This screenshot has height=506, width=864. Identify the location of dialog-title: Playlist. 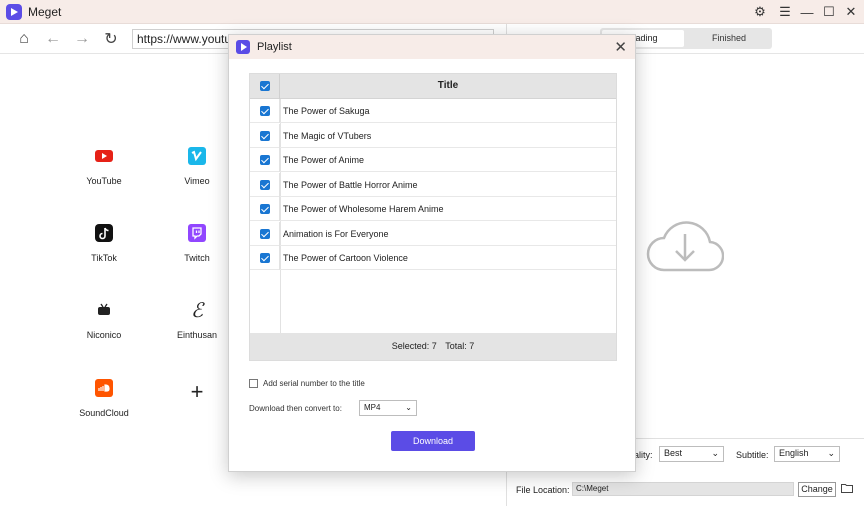
(274, 47).